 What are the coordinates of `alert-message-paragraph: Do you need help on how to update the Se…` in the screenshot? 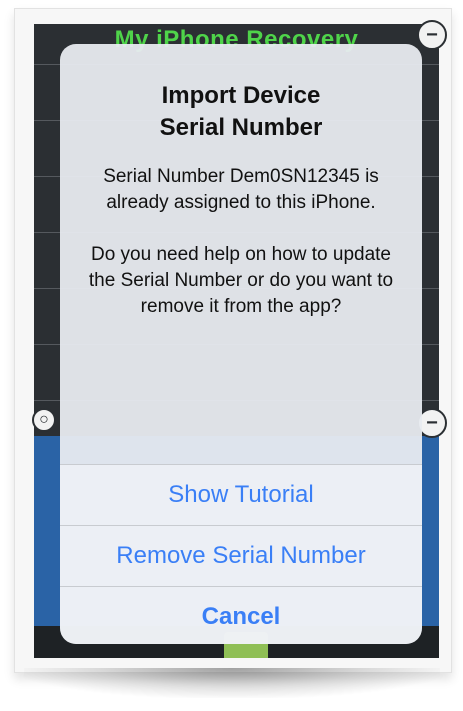 It's located at (241, 280).